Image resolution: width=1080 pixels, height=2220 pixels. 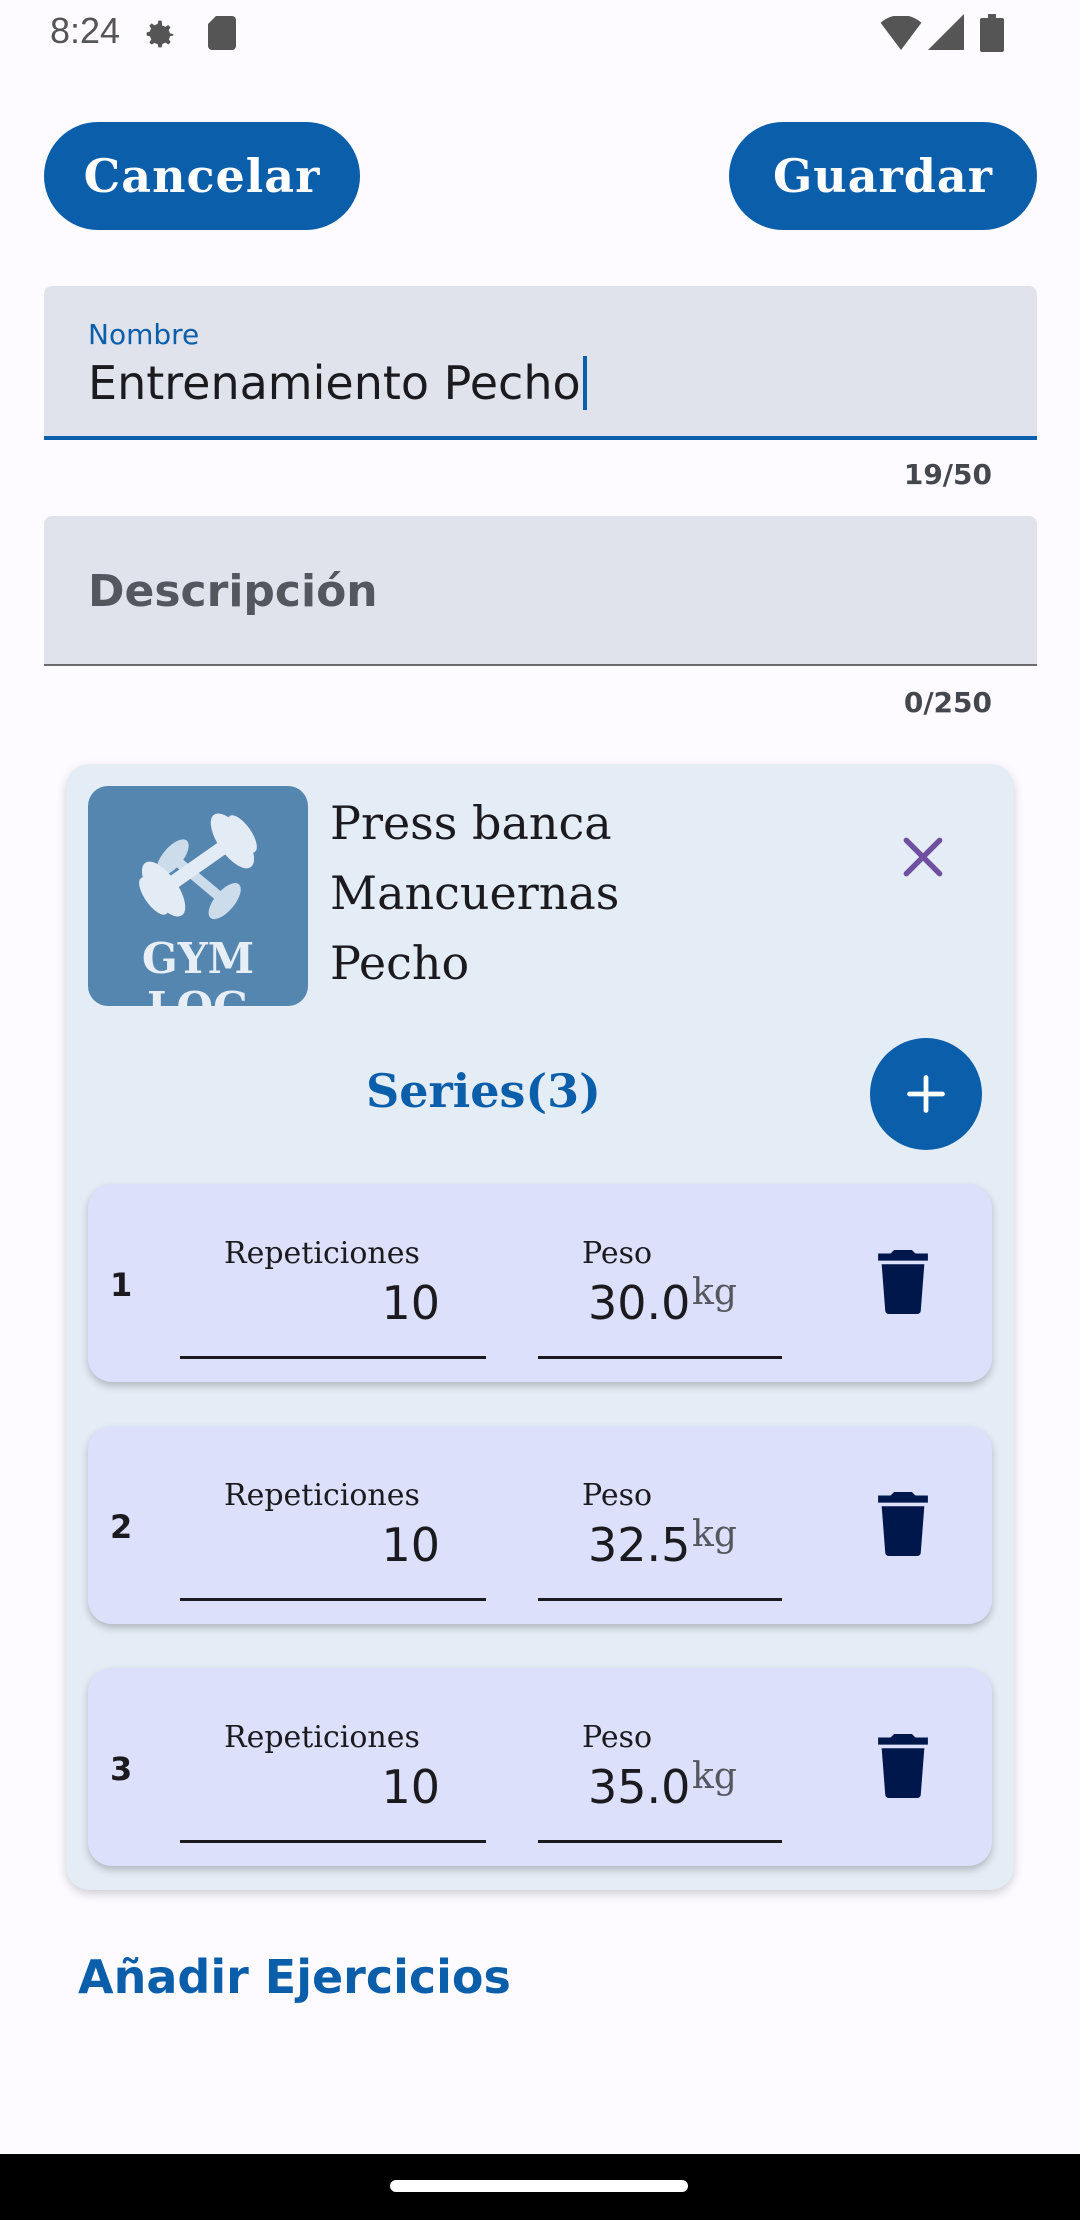 I want to click on gear-icon, so click(x=160, y=34).